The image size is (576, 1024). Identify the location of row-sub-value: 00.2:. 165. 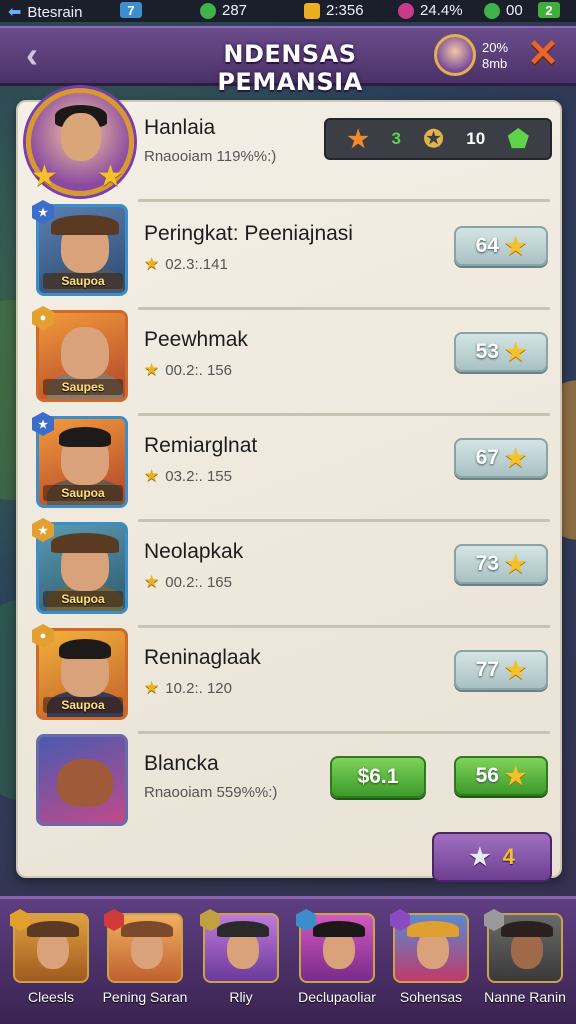
(198, 582).